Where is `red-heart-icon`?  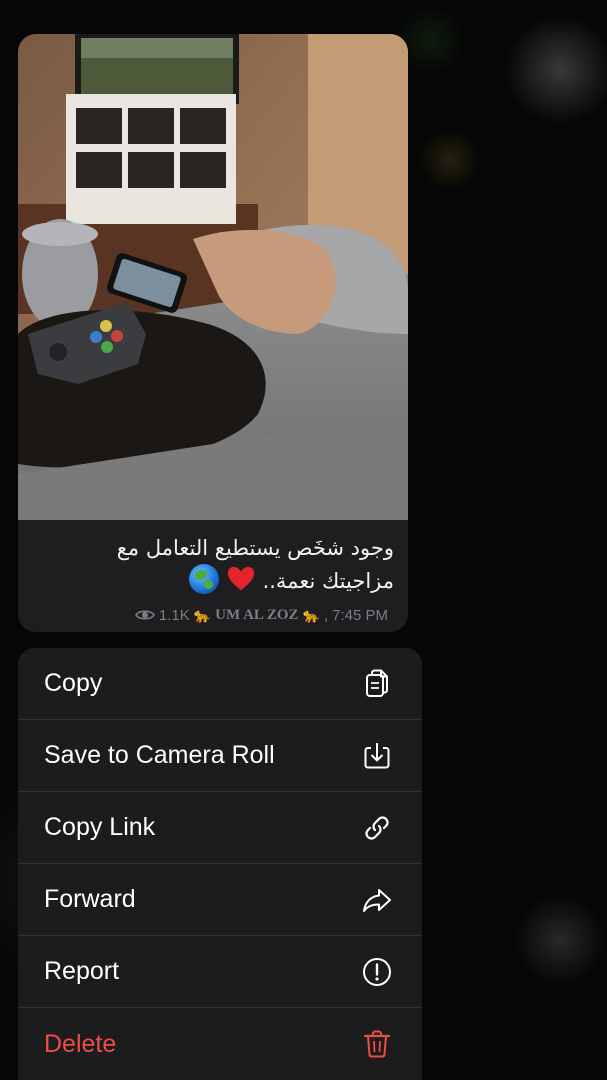 red-heart-icon is located at coordinates (240, 578).